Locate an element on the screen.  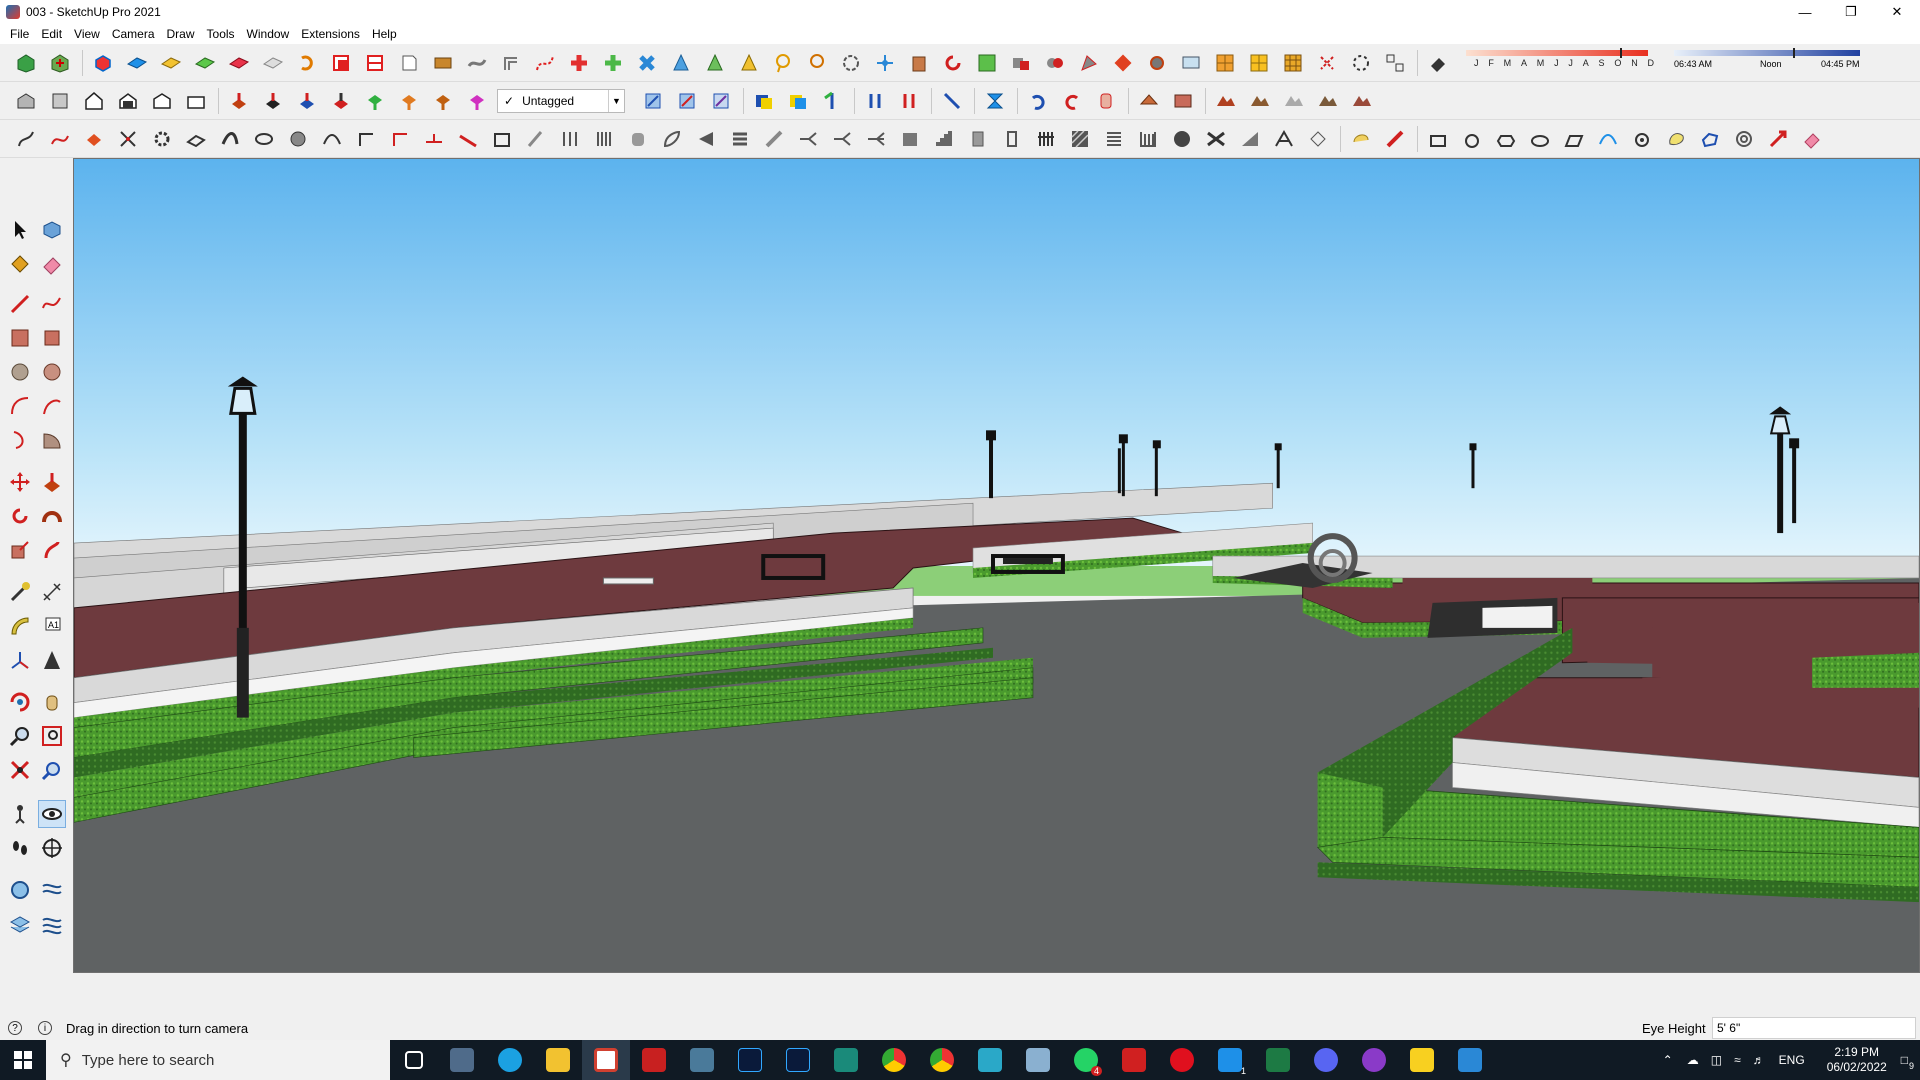
push-green-icon is located at coordinates (374, 101).